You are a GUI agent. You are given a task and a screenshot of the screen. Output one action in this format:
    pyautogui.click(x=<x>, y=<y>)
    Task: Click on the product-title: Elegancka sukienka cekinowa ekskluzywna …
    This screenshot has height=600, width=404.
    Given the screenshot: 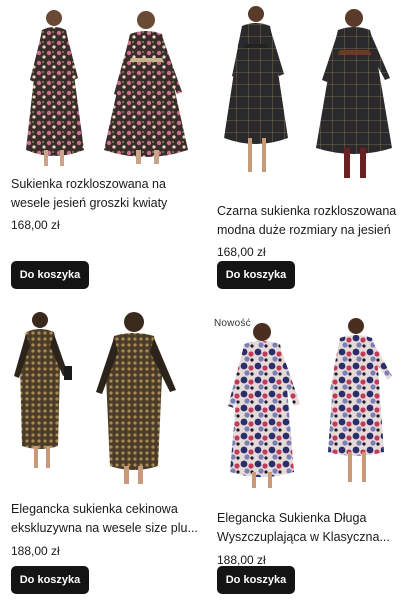 What is the action you would take?
    pyautogui.click(x=103, y=519)
    